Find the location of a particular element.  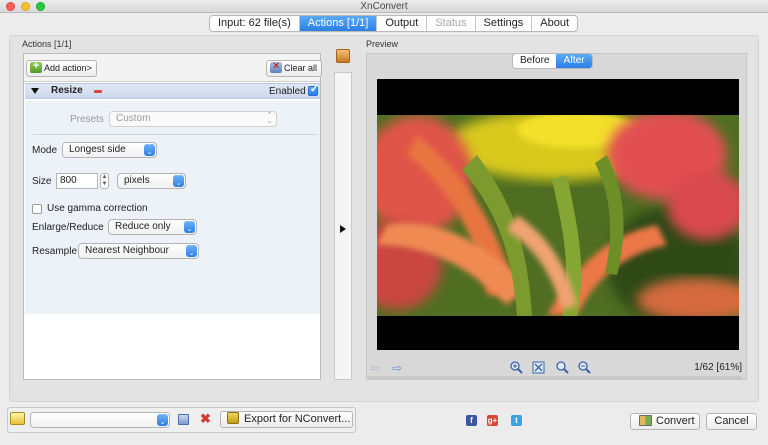

enlarge-reduce-value: Reduce only is located at coordinates (143, 226).